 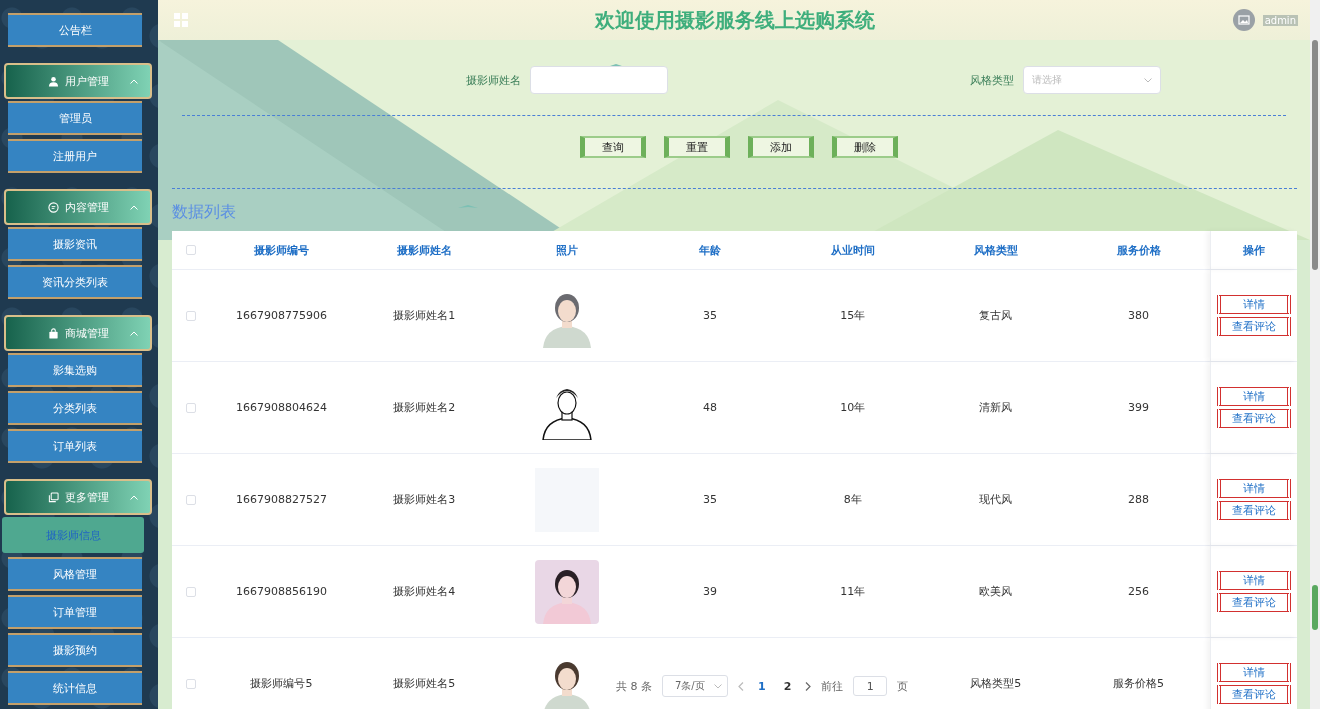 What do you see at coordinates (75, 408) in the screenshot?
I see `menu-item: 分类列表` at bounding box center [75, 408].